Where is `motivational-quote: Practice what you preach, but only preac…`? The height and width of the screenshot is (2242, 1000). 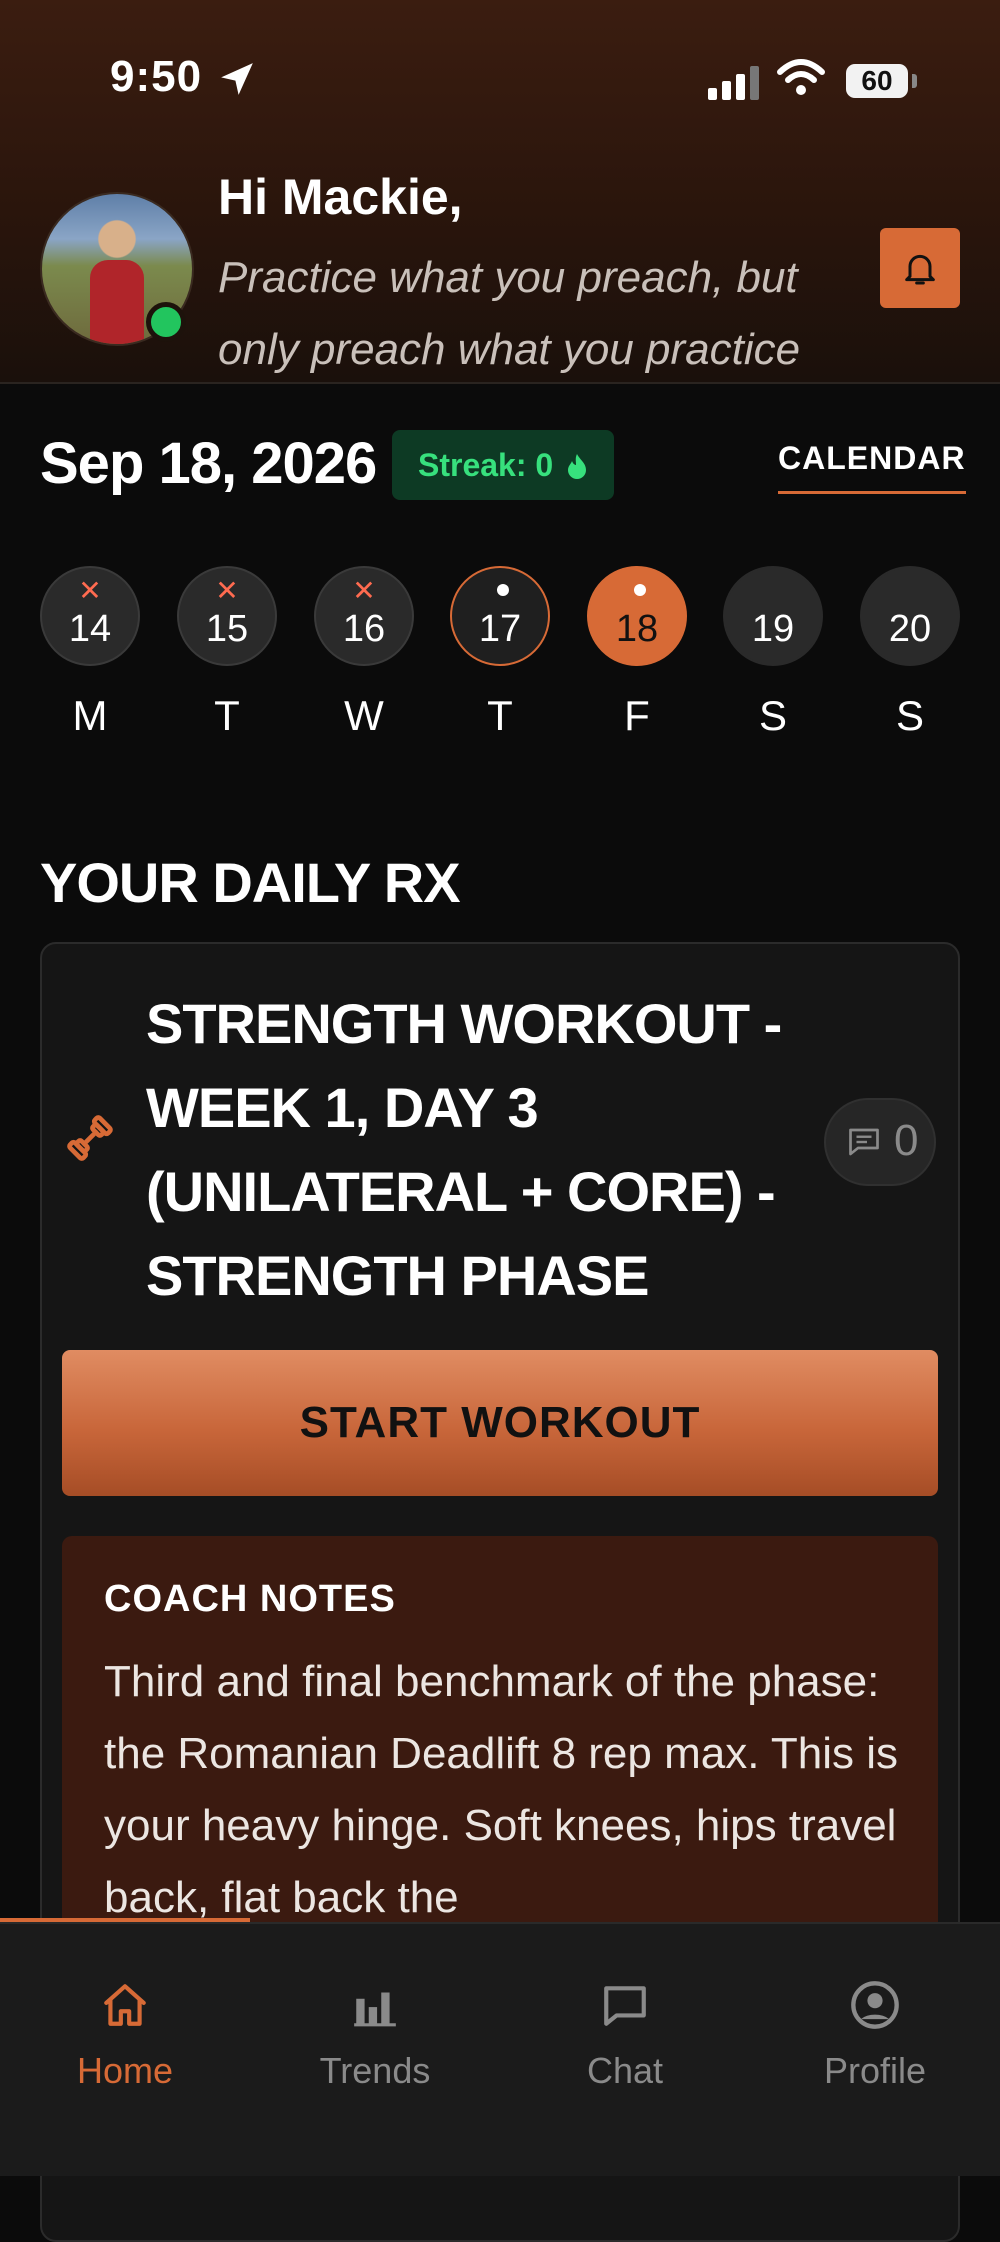 motivational-quote: Practice what you preach, but only preac… is located at coordinates (509, 313).